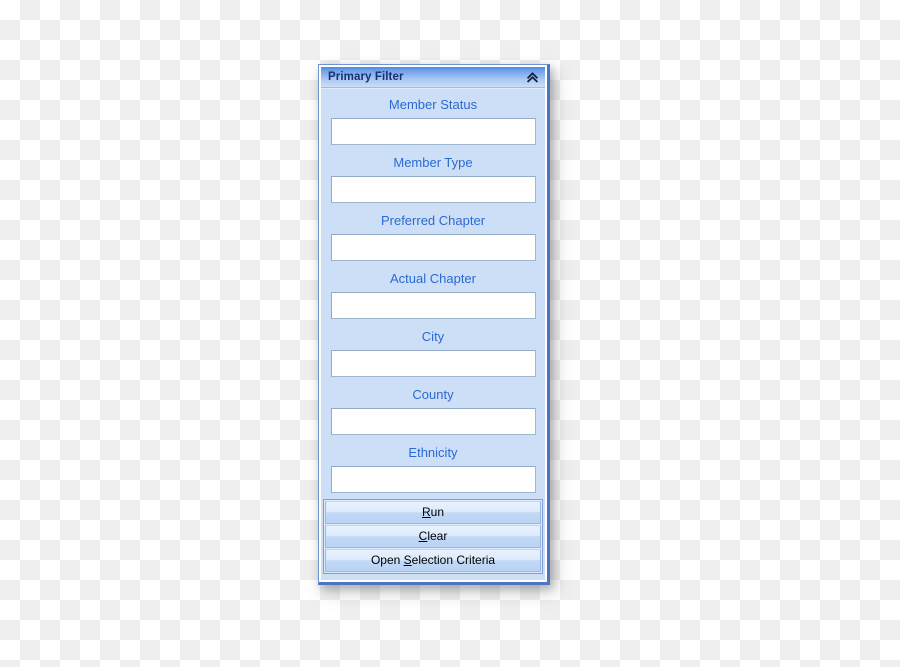  I want to click on field-label: Preferred Chapter, so click(433, 220).